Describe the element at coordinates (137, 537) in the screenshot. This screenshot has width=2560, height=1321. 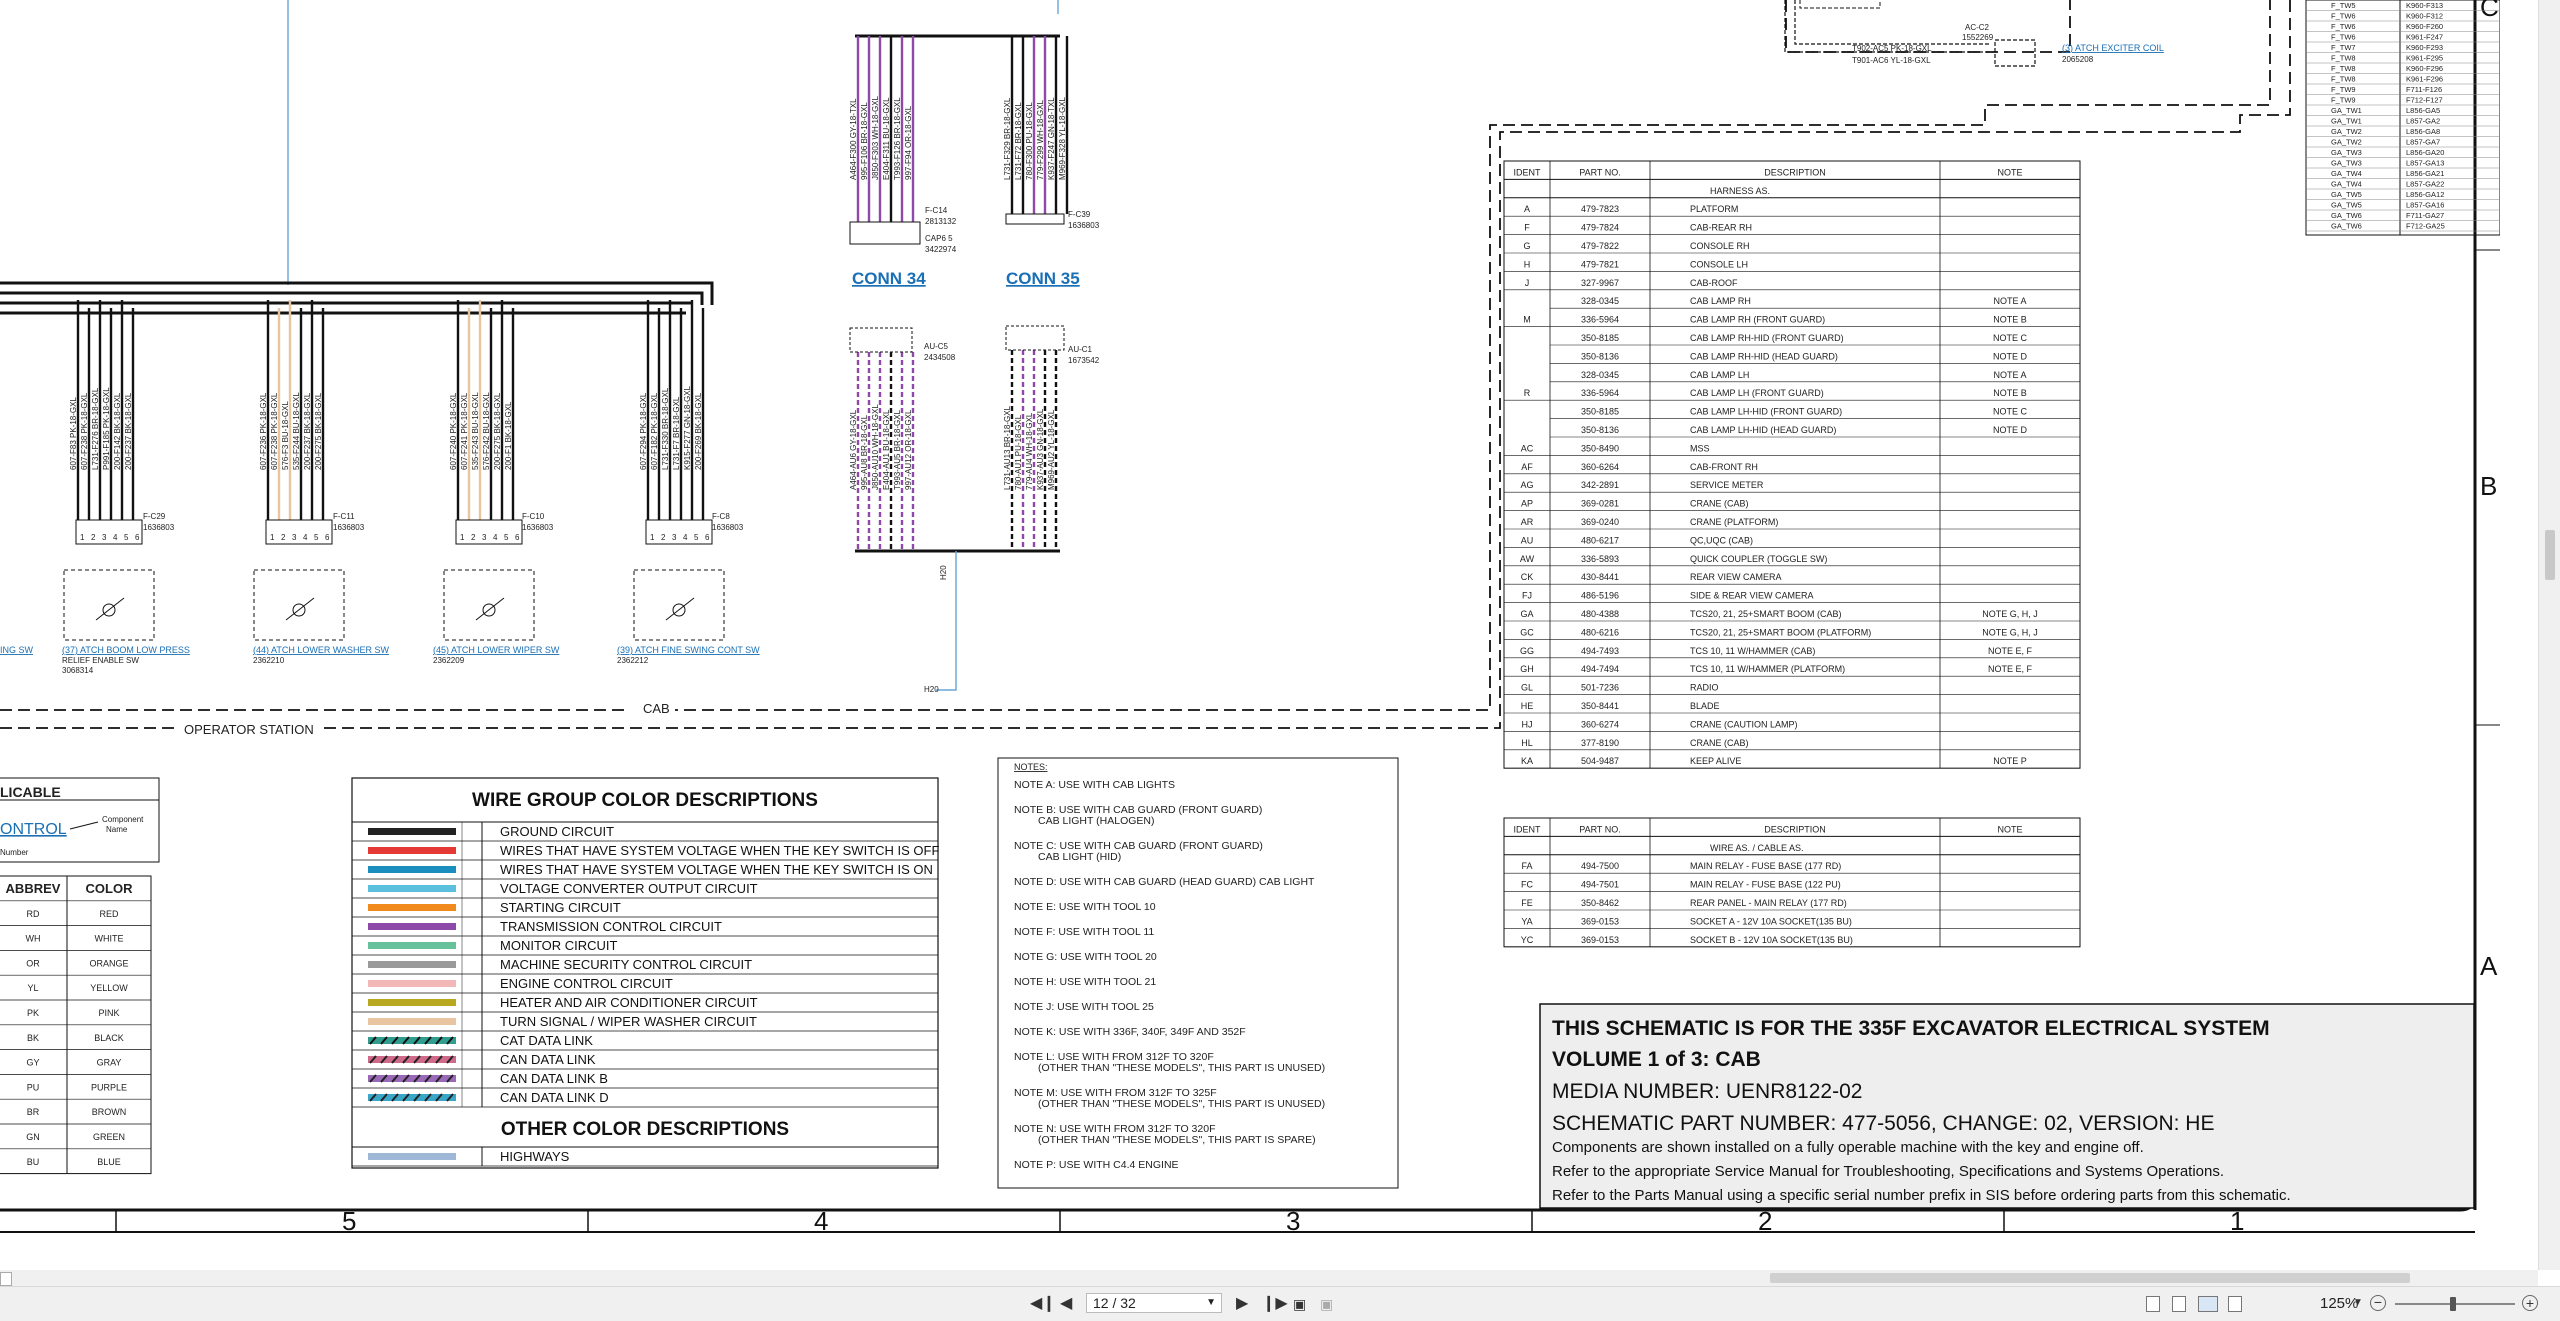
I see `pin-number: 6` at that location.